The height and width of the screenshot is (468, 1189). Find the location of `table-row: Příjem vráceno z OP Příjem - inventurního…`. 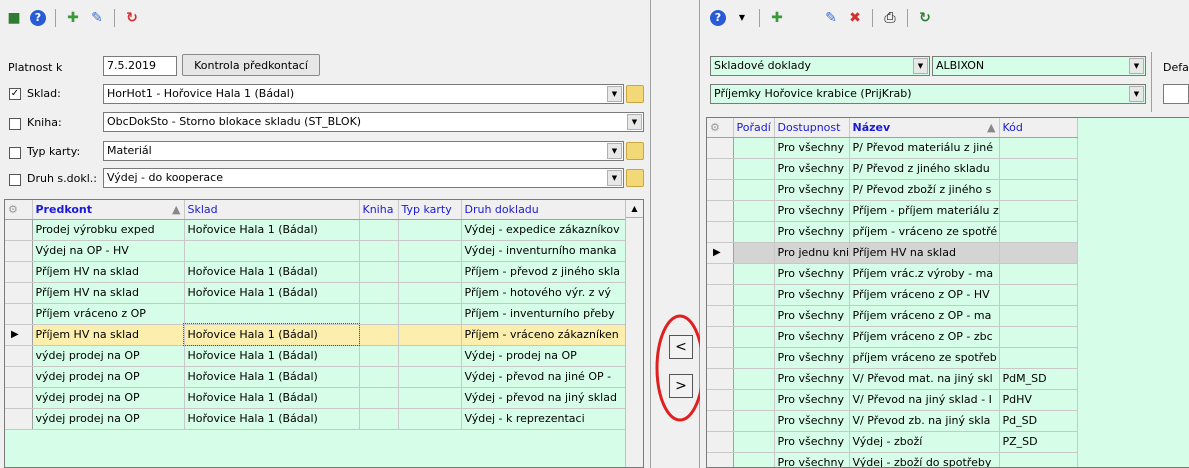

table-row: Příjem vráceno z OP Příjem - inventurního… is located at coordinates (315, 314).